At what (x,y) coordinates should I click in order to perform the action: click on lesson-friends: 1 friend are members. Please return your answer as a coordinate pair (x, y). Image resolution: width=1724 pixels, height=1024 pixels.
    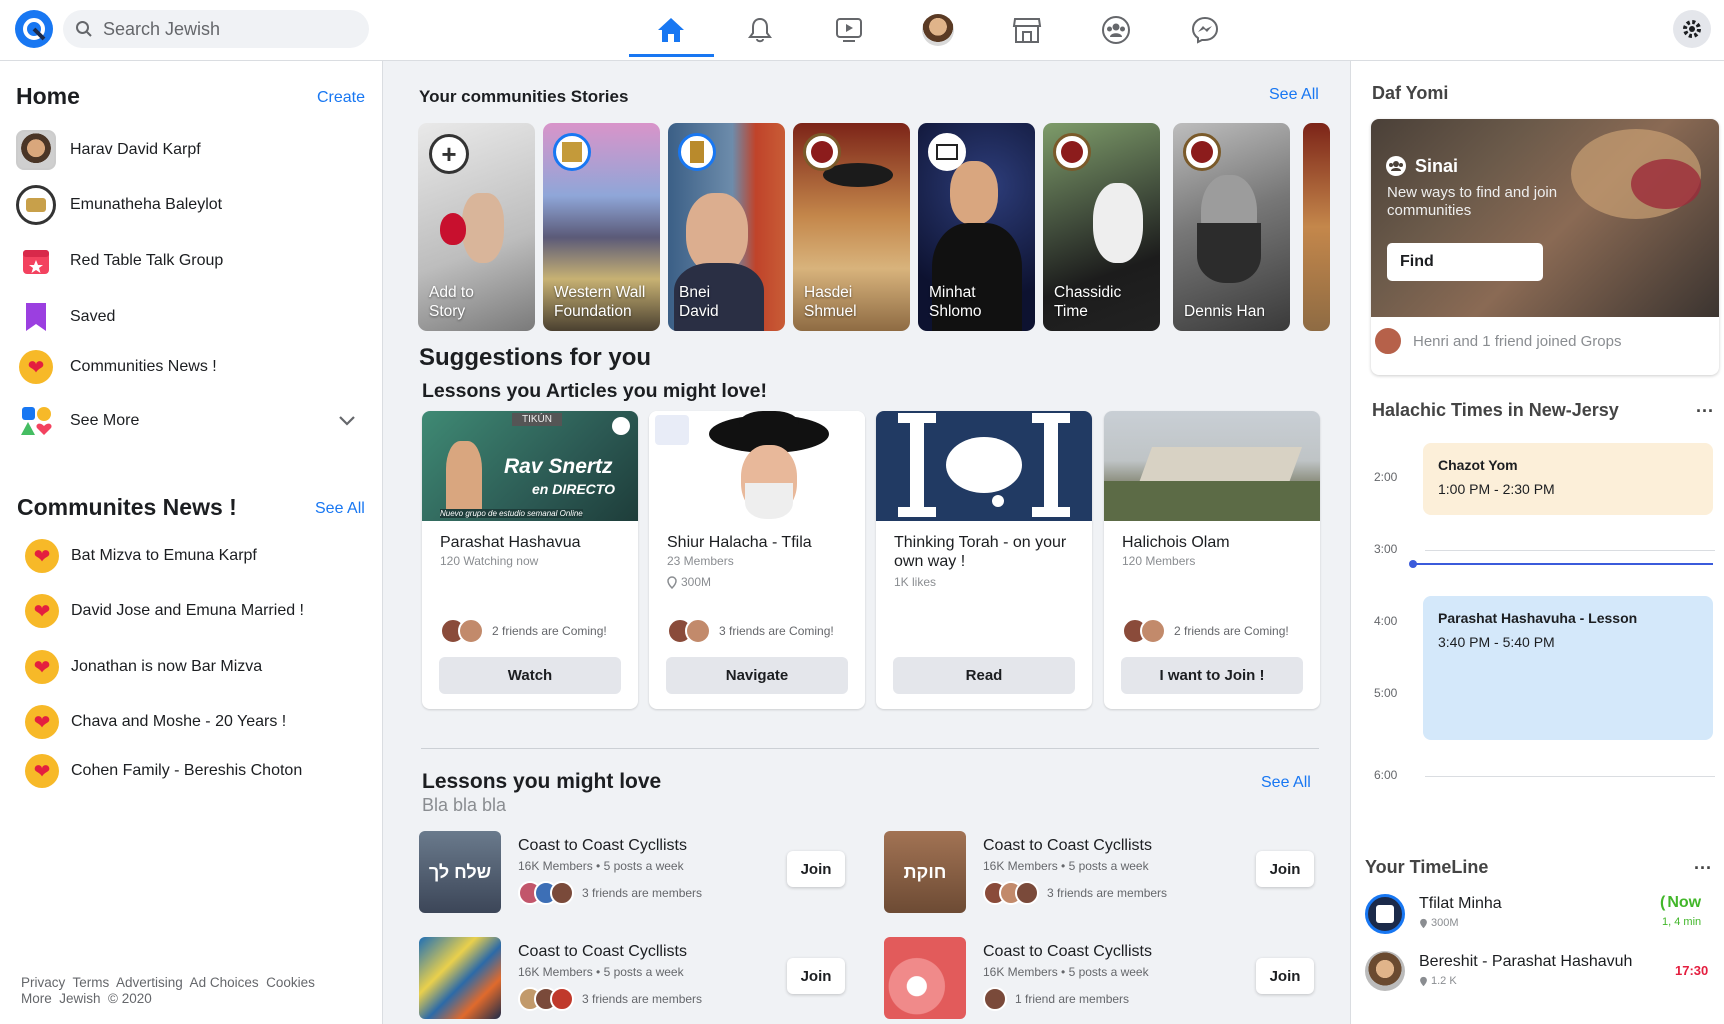
    Looking at the image, I should click on (1056, 999).